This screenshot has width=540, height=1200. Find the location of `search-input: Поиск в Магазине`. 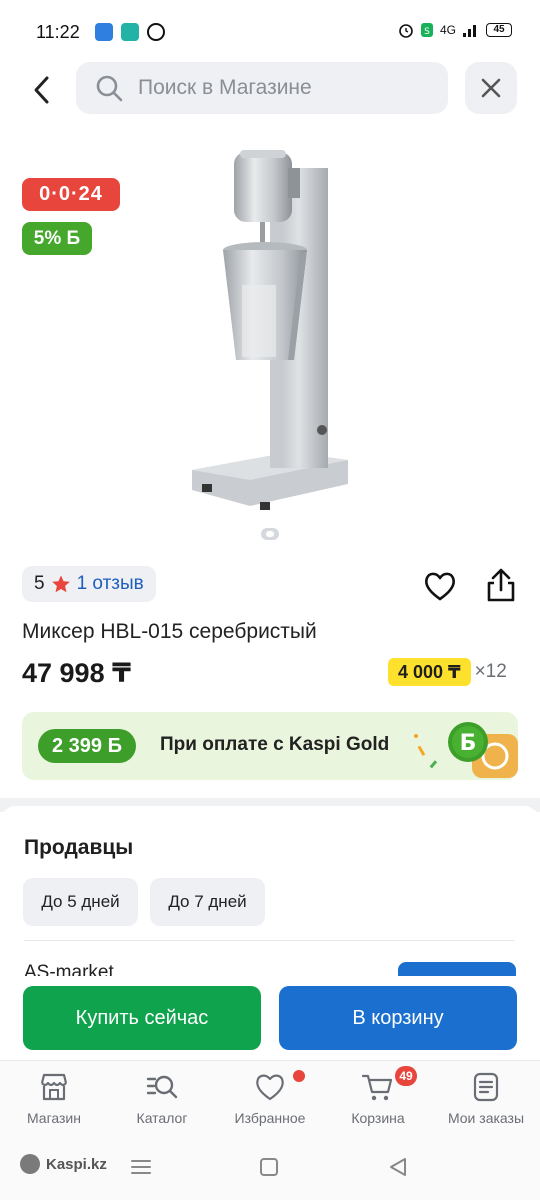

search-input: Поиск в Магазине is located at coordinates (262, 88).